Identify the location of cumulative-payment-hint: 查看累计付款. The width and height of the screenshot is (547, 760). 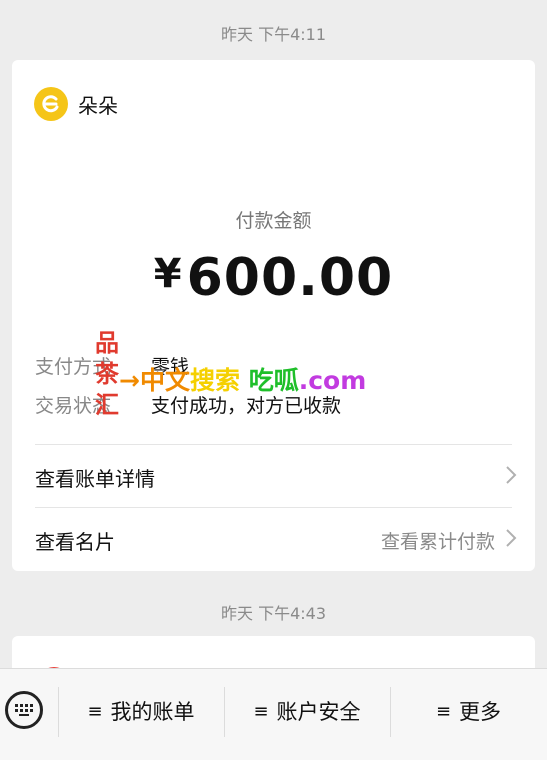
(437, 541).